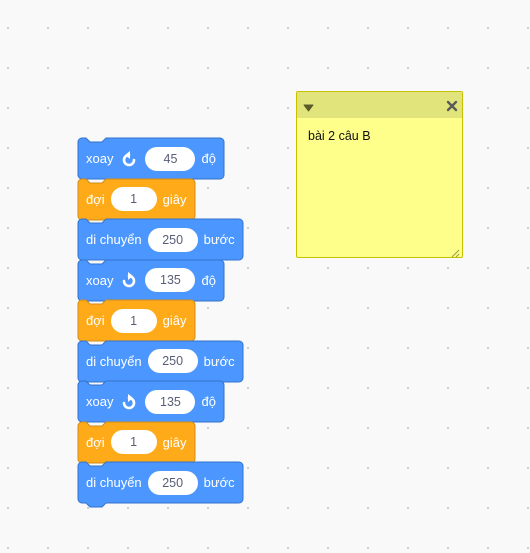  I want to click on block-content: xoay 45 độ, so click(147, 158).